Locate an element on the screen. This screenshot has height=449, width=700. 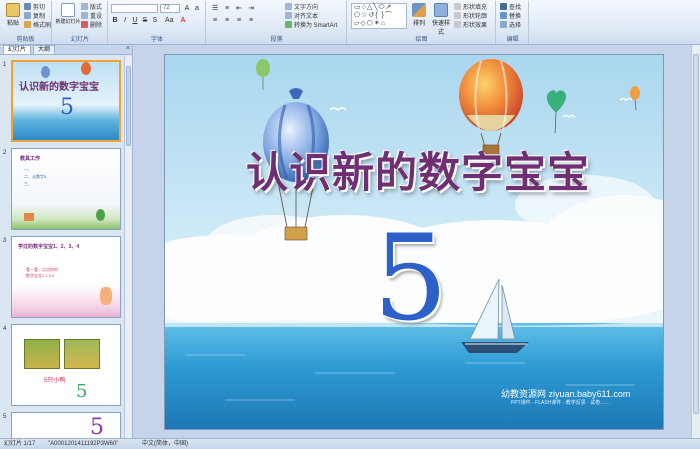
decrease-indent-icon: ⇤ is located at coordinates (239, 8).